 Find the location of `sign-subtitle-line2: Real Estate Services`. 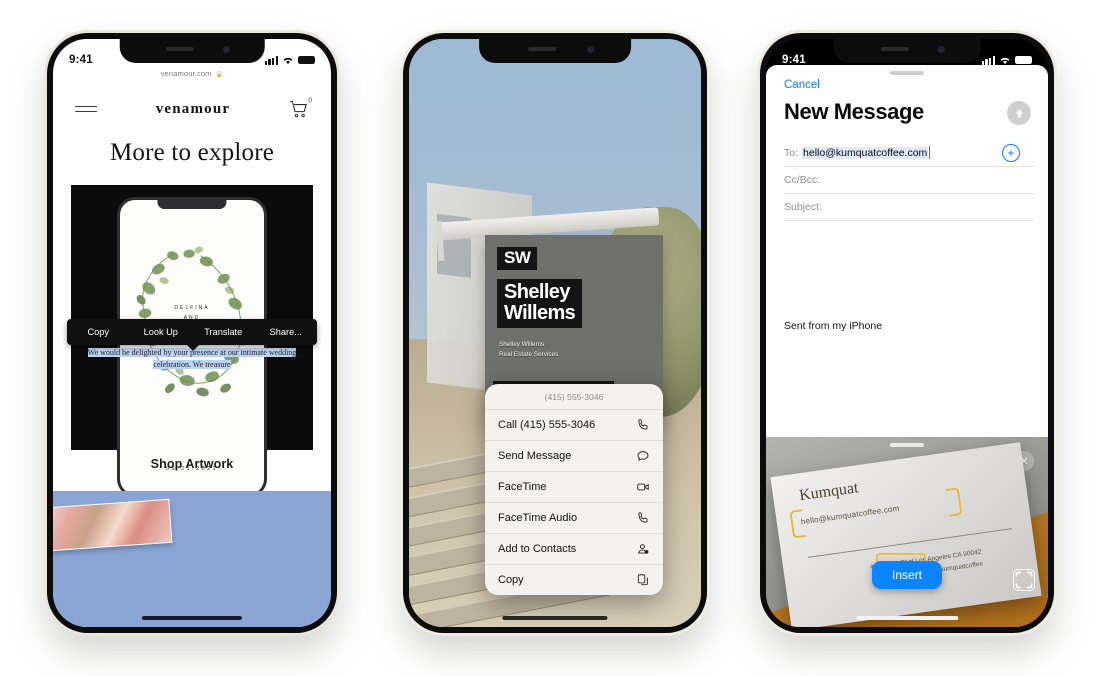

sign-subtitle-line2: Real Estate Services is located at coordinates (529, 354).